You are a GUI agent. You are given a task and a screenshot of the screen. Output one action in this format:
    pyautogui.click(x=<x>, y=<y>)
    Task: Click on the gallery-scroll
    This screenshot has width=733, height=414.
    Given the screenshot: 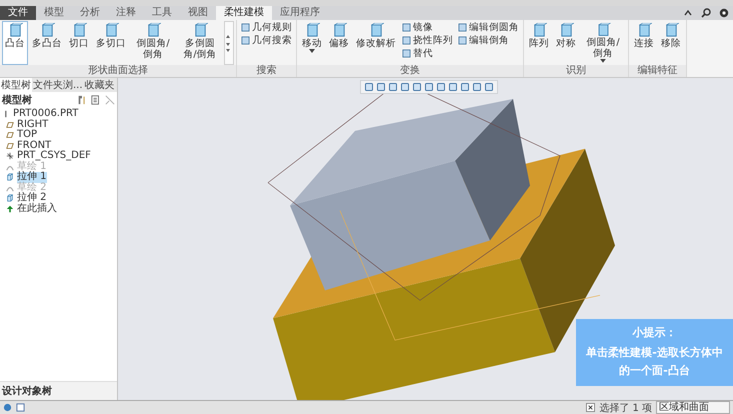 What is the action you would take?
    pyautogui.click(x=229, y=43)
    